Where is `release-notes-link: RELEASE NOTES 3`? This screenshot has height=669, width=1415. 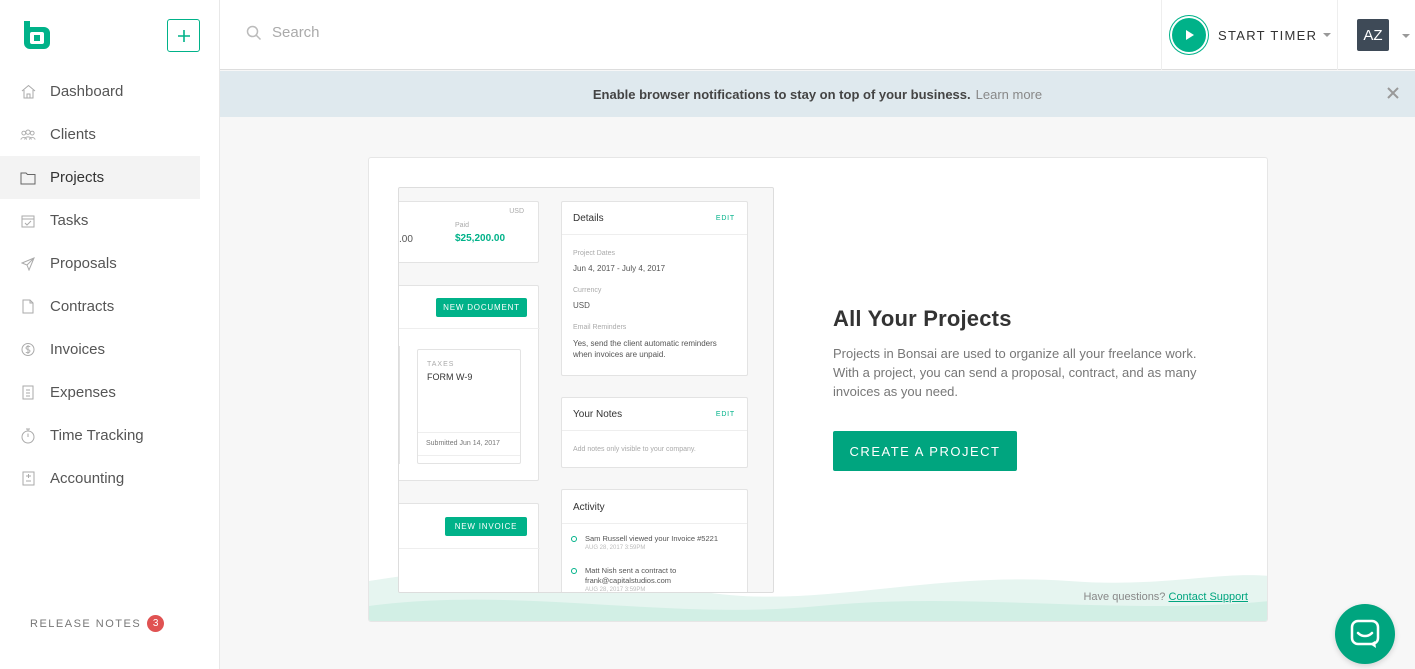
release-notes-link: RELEASE NOTES 3 is located at coordinates (97, 623).